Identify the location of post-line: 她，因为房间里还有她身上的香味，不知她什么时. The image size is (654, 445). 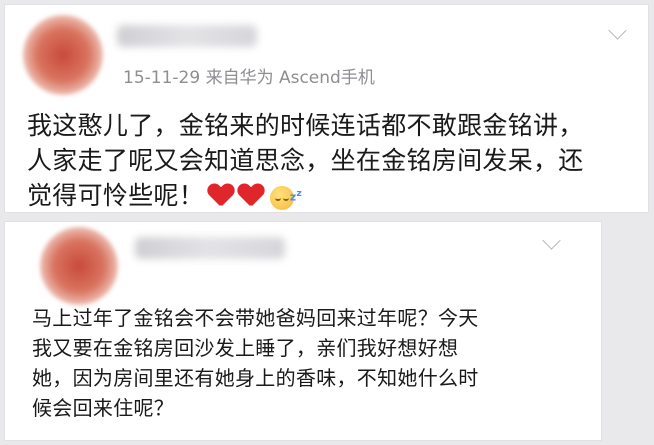
(255, 378).